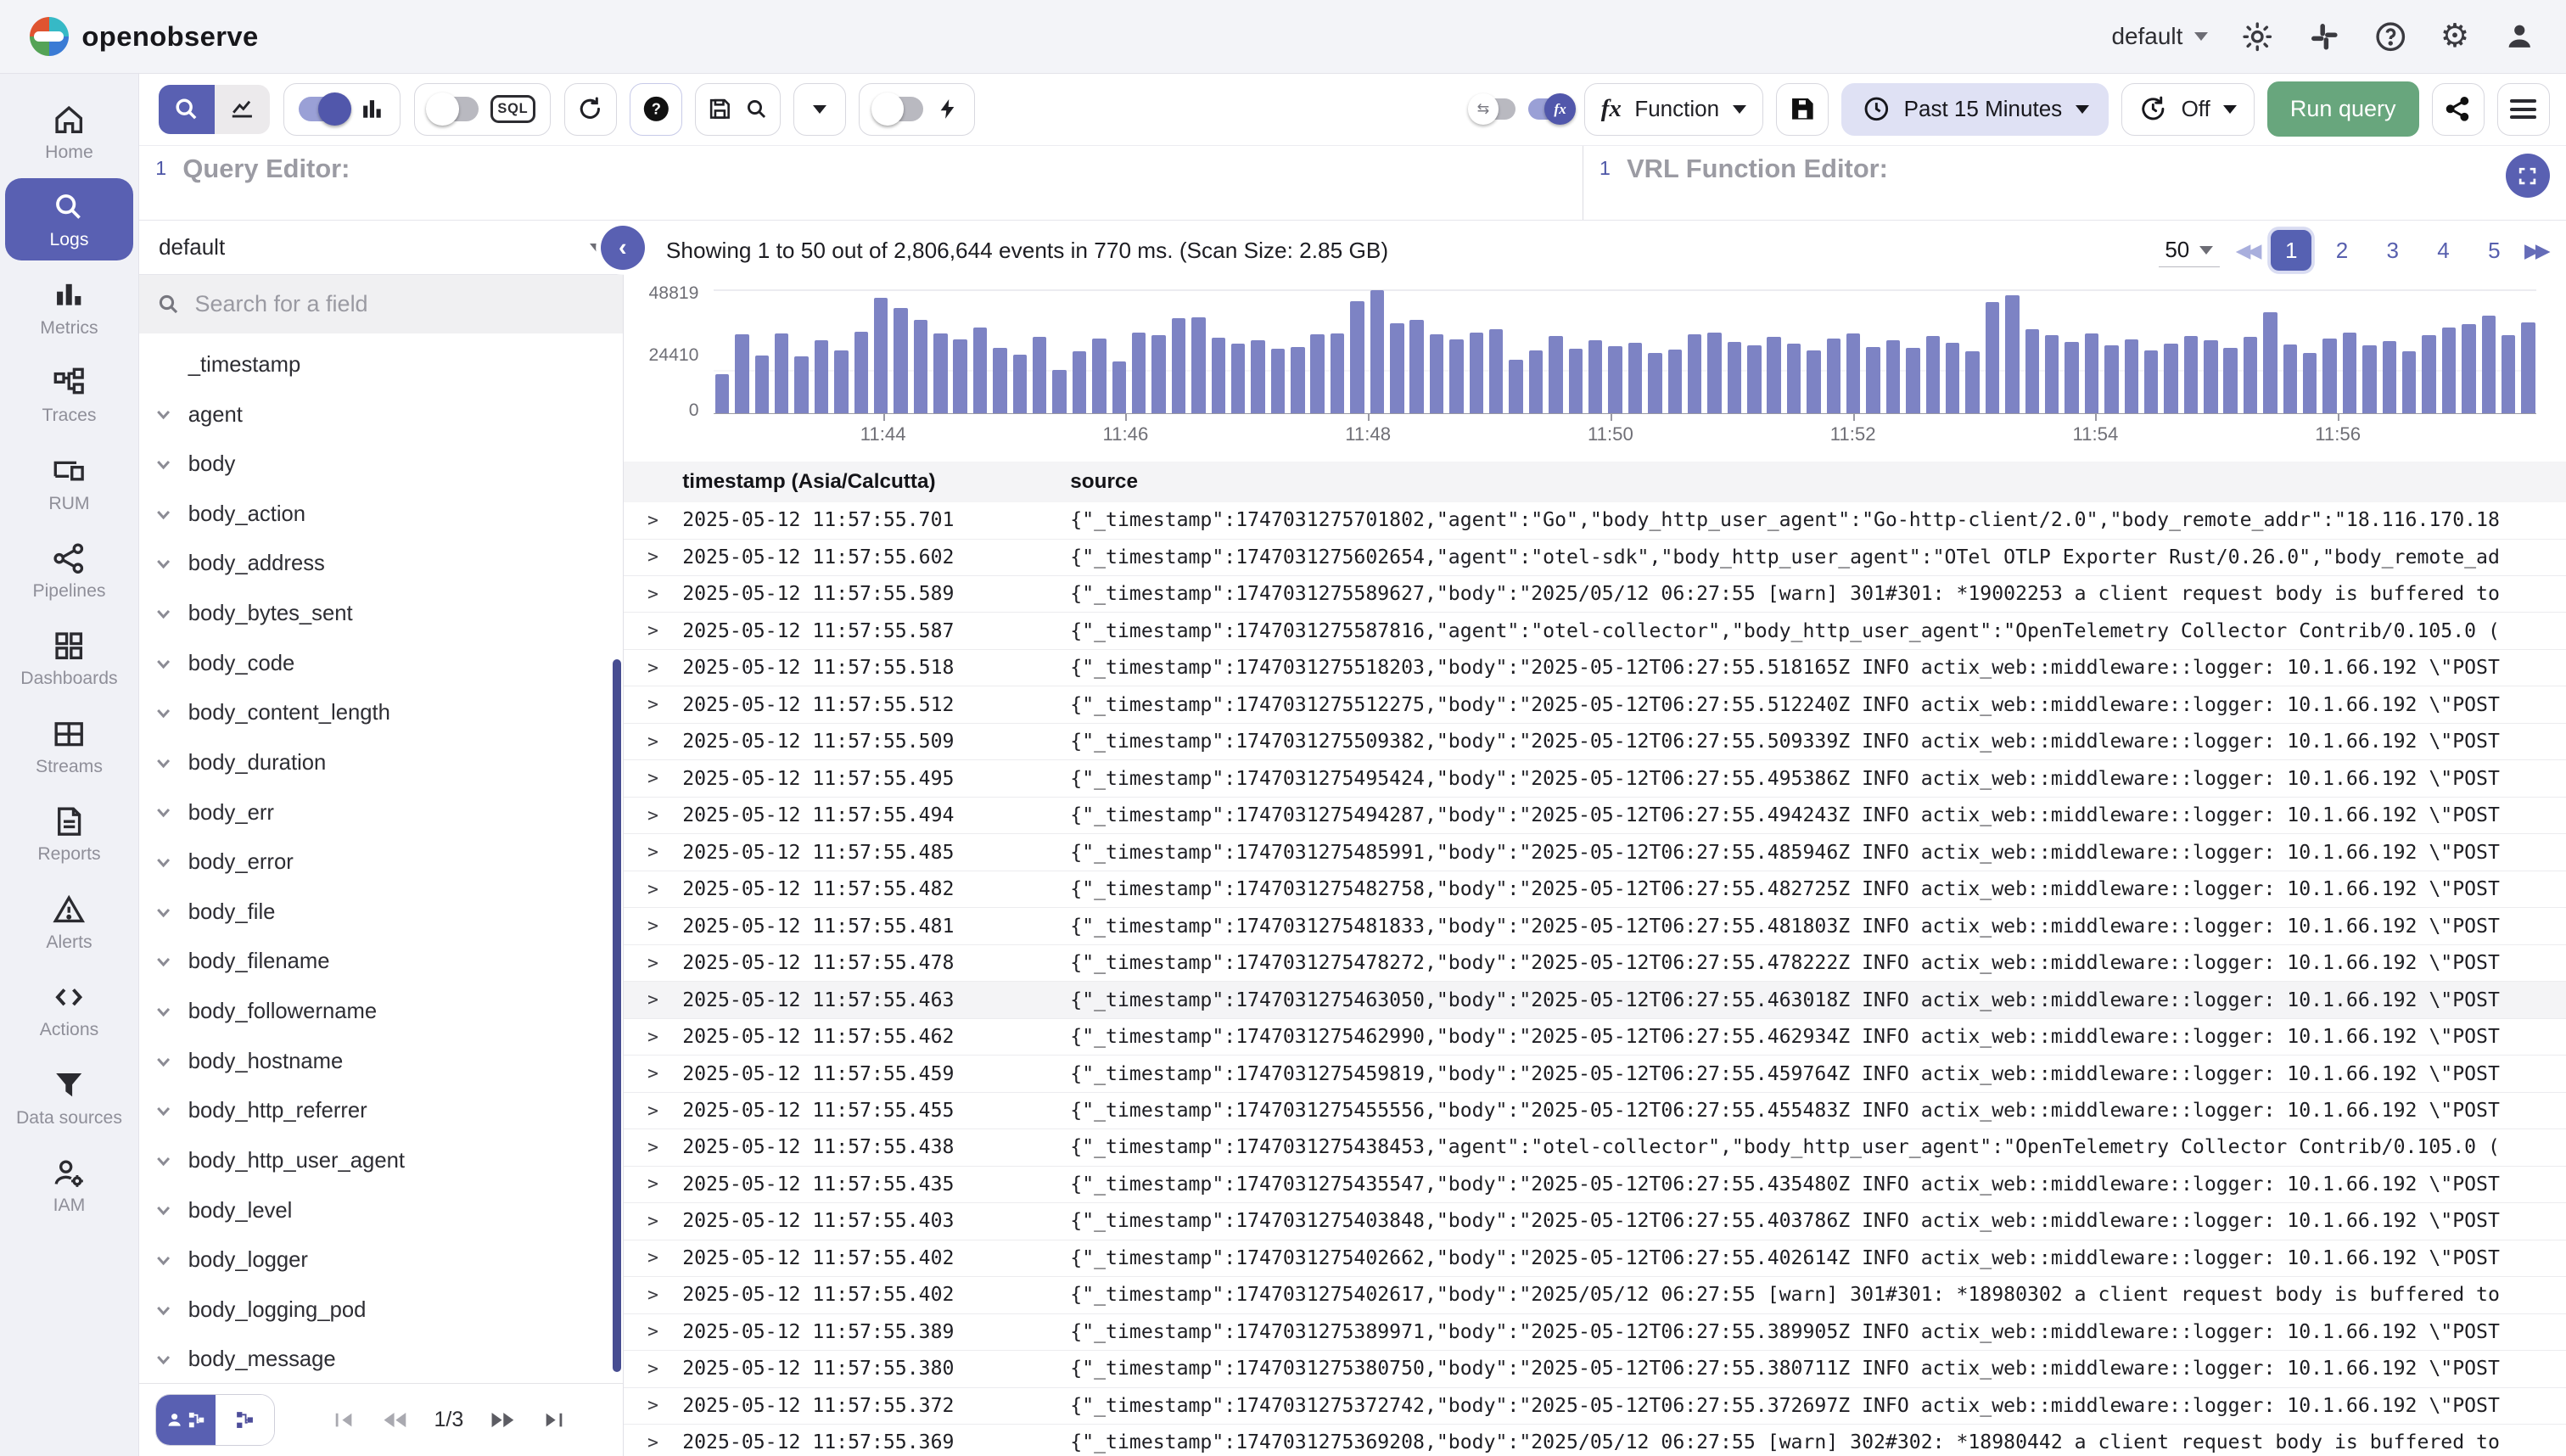 This screenshot has height=1456, width=2566. What do you see at coordinates (68, 1184) in the screenshot?
I see `sidebar-item-iam: IAM` at bounding box center [68, 1184].